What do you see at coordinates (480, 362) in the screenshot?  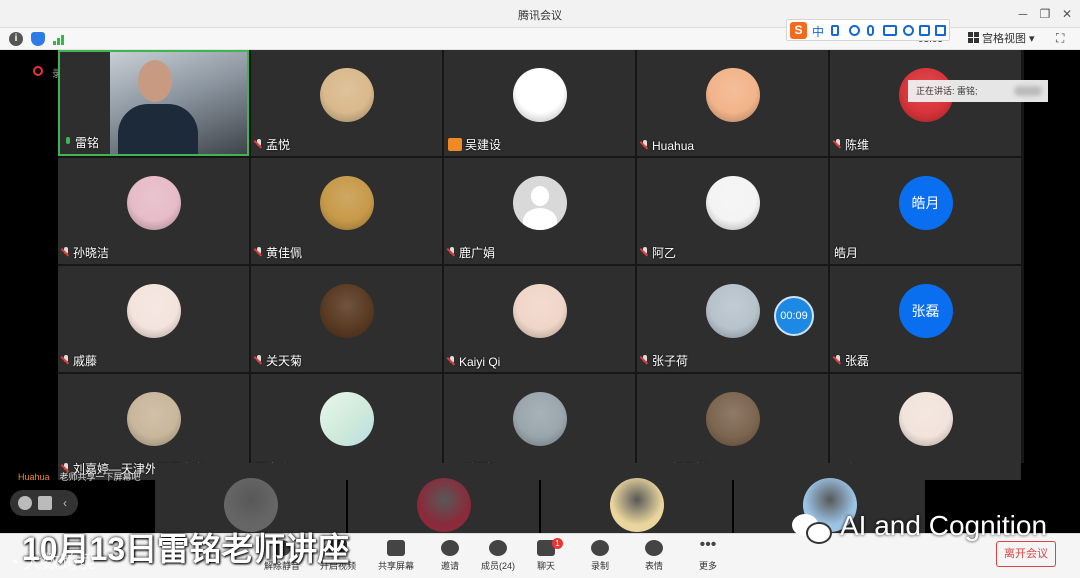 I see `participant-name-text: Kaiyi Qi` at bounding box center [480, 362].